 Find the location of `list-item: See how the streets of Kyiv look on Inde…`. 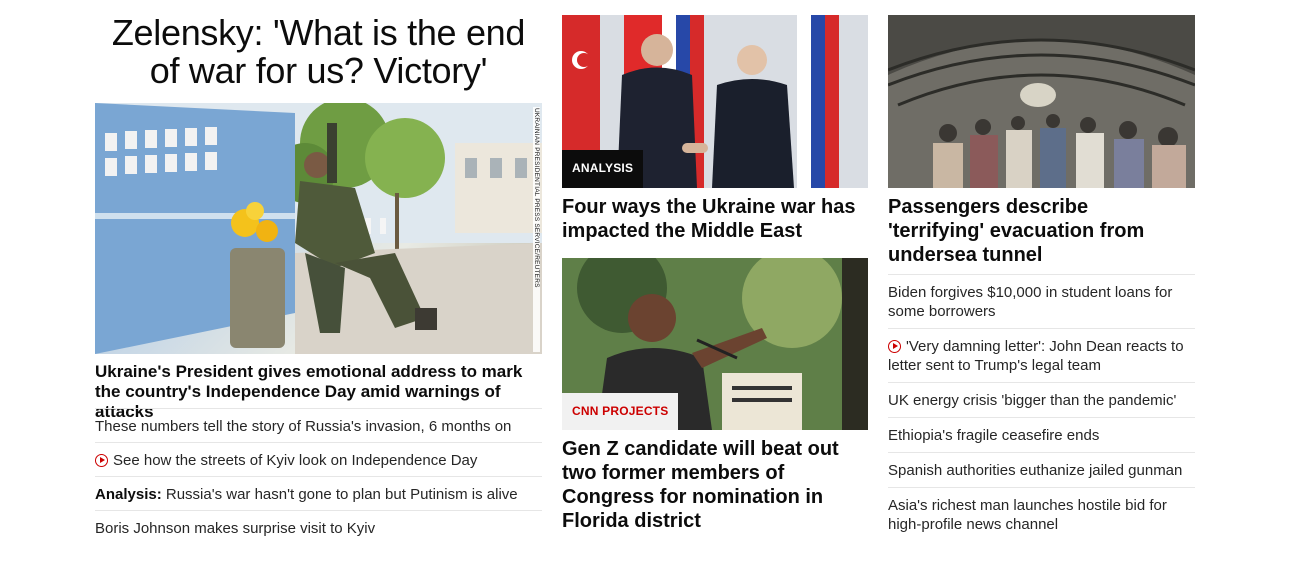

list-item: See how the streets of Kyiv look on Inde… is located at coordinates (318, 459).